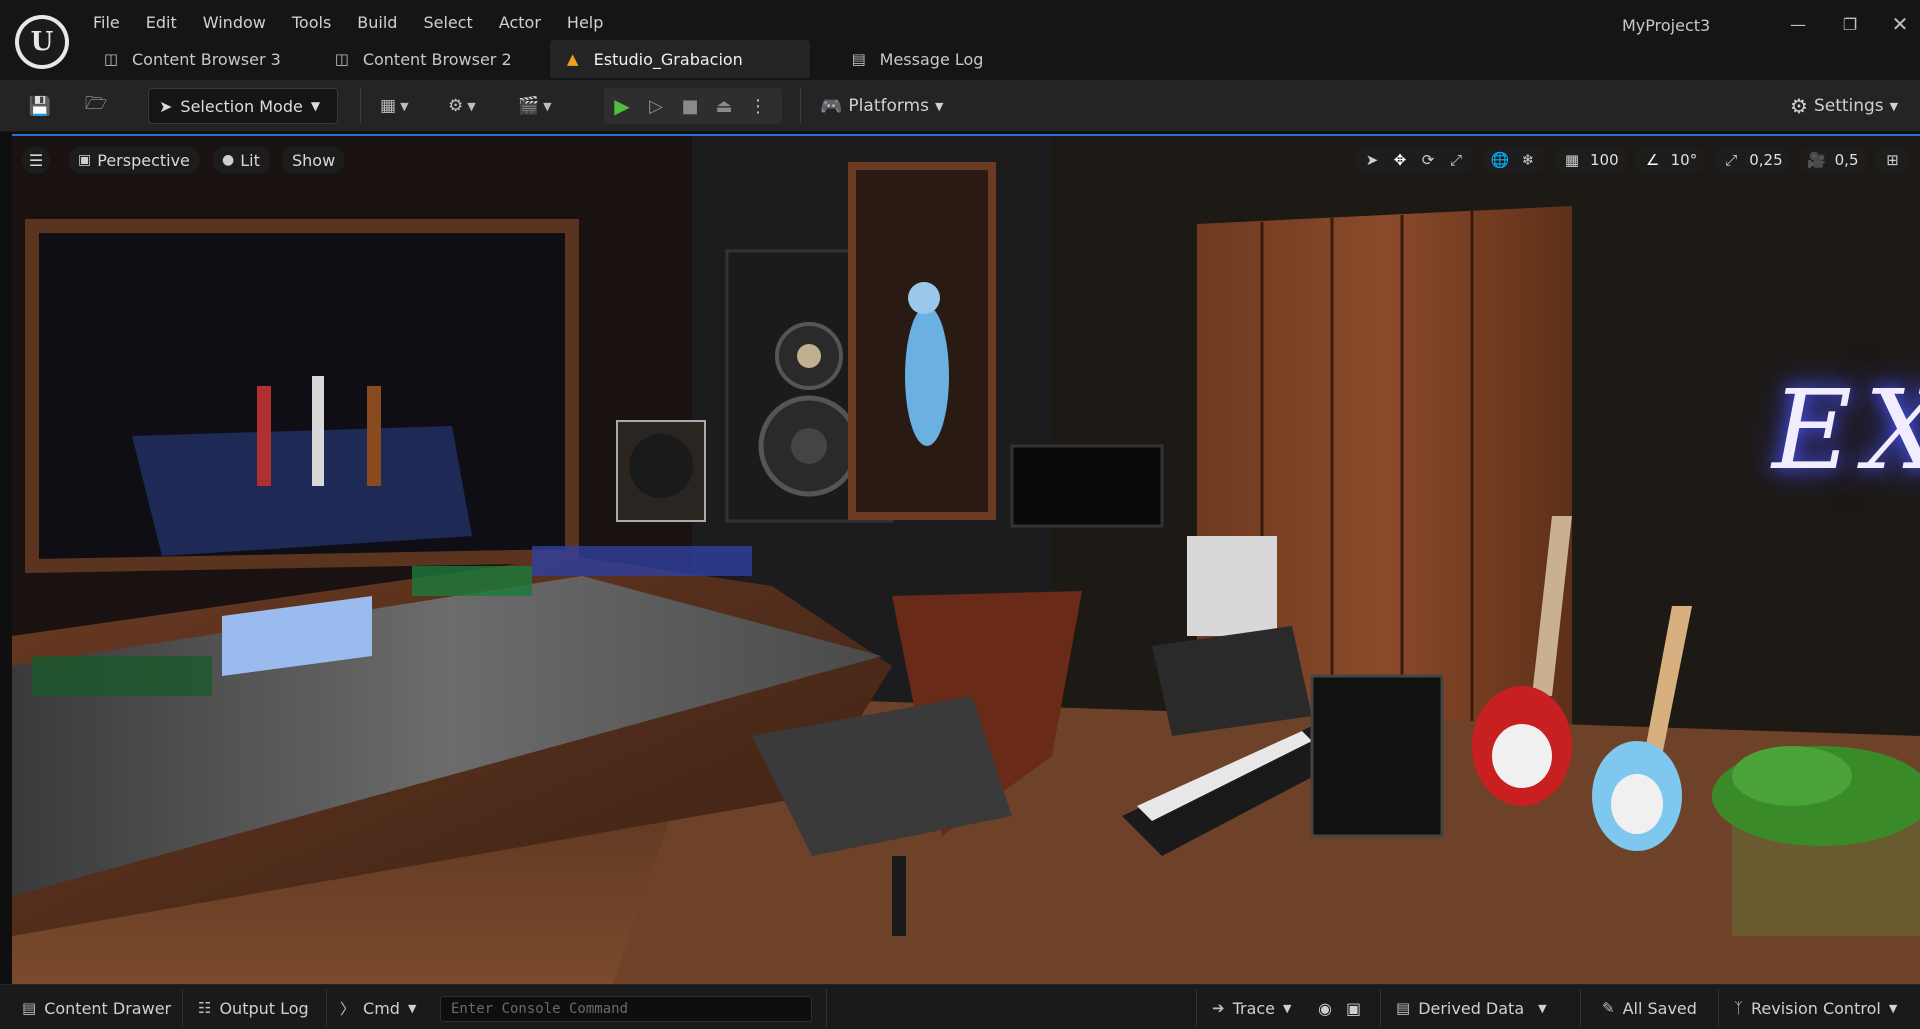  What do you see at coordinates (1471, 1008) in the screenshot?
I see `derived-data-dropdown: ▤ Derived Data ▼` at bounding box center [1471, 1008].